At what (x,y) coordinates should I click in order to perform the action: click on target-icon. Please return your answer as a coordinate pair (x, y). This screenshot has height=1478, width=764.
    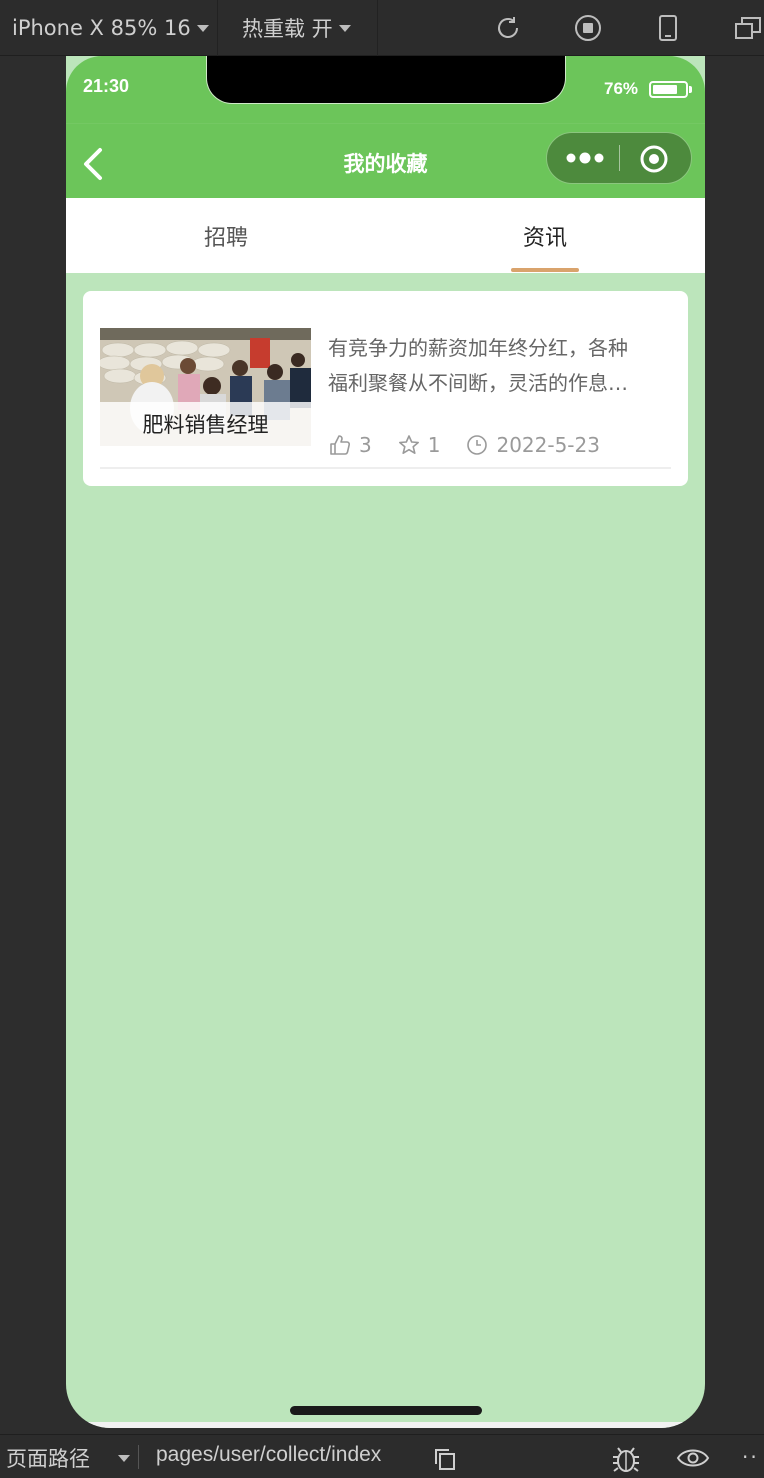
    Looking at the image, I should click on (654, 159).